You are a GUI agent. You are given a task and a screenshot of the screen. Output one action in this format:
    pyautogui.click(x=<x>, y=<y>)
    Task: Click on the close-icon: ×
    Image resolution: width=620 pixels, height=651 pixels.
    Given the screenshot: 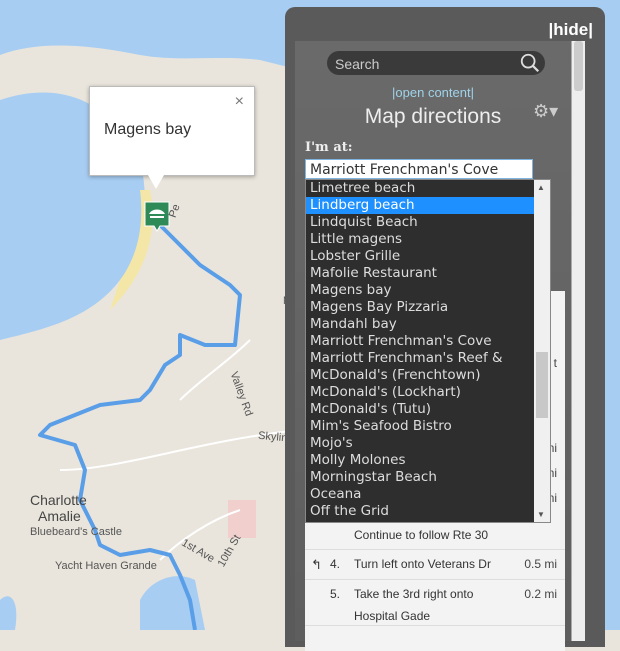 What is the action you would take?
    pyautogui.click(x=239, y=102)
    